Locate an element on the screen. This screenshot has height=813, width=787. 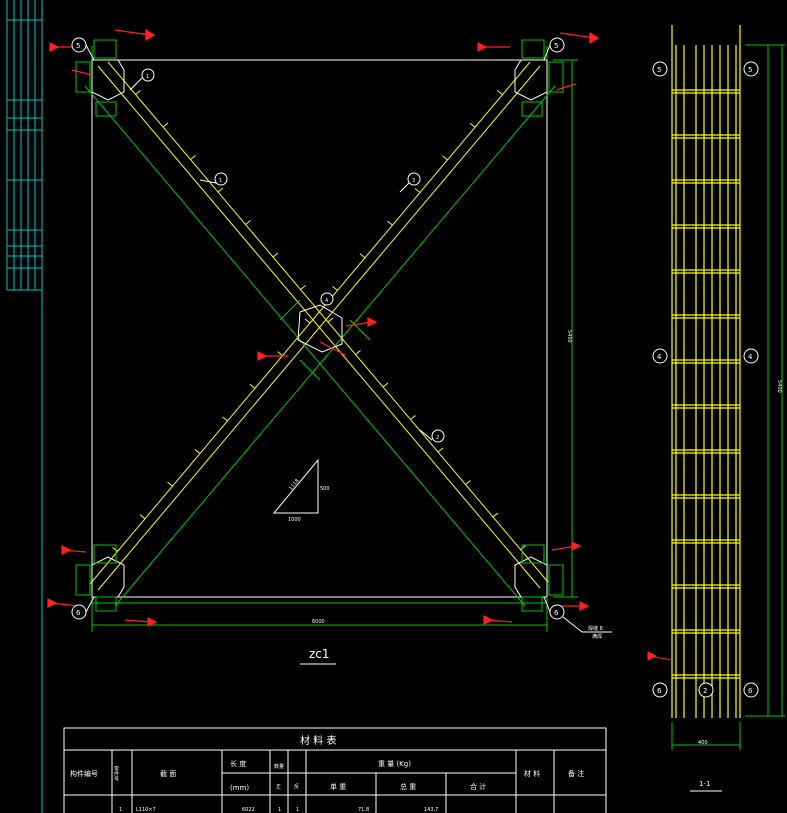
section-balloons is located at coordinates (705, 379).